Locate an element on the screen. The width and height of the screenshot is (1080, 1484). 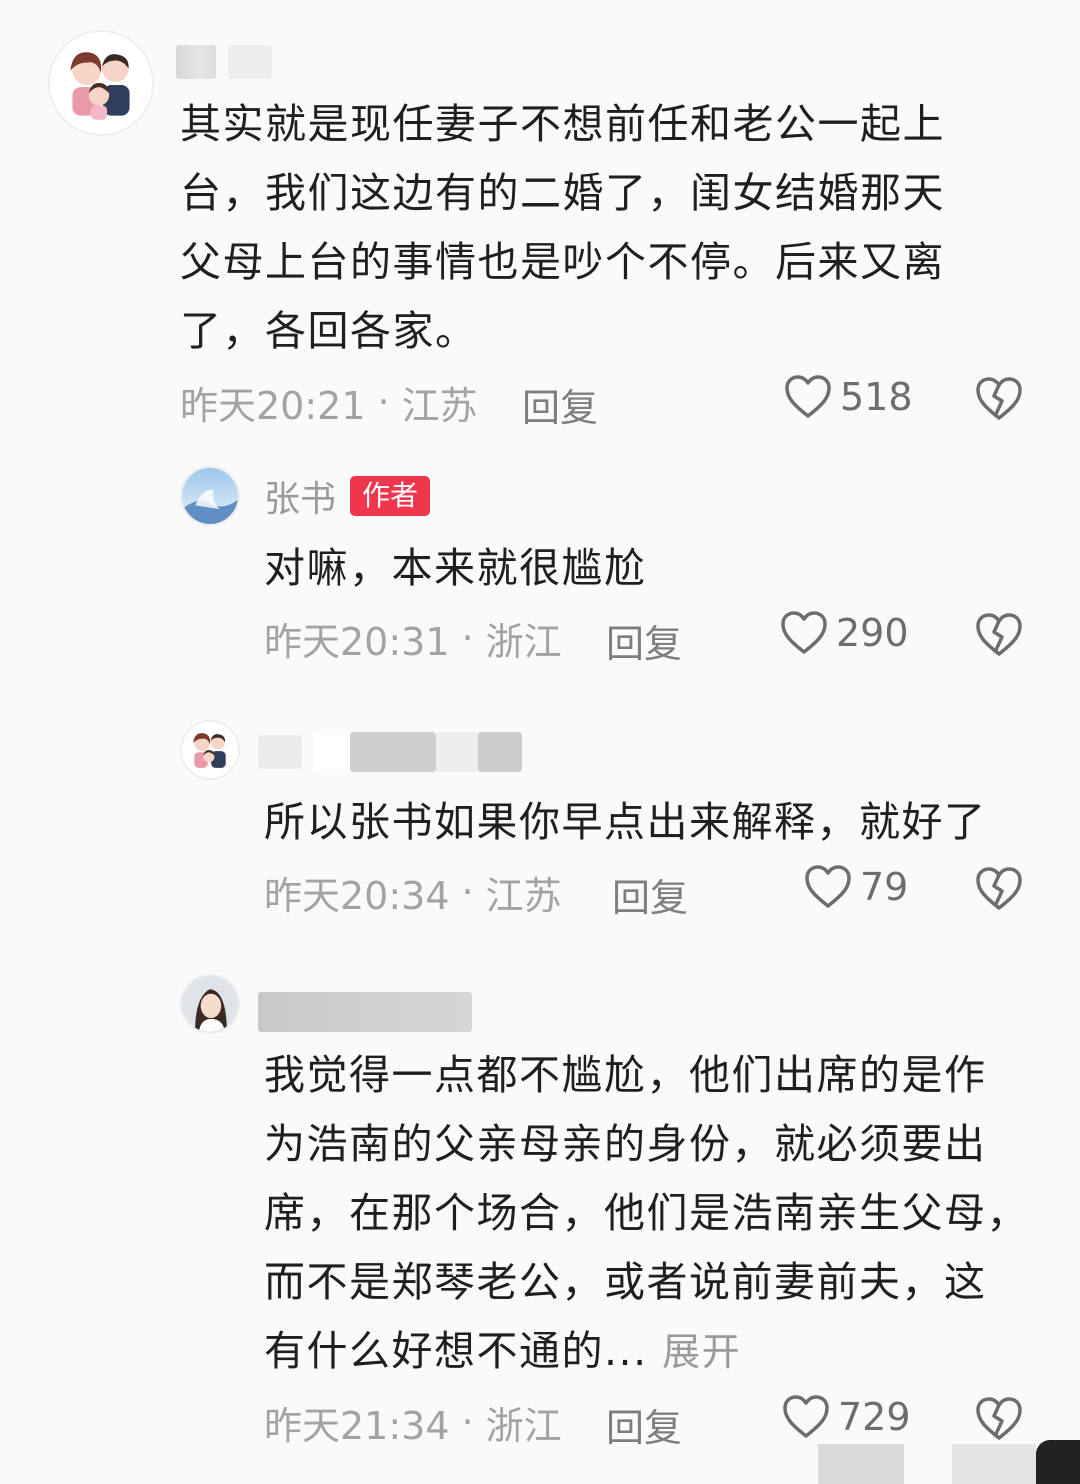
timestamp: 昨天20:21 is located at coordinates (273, 405).